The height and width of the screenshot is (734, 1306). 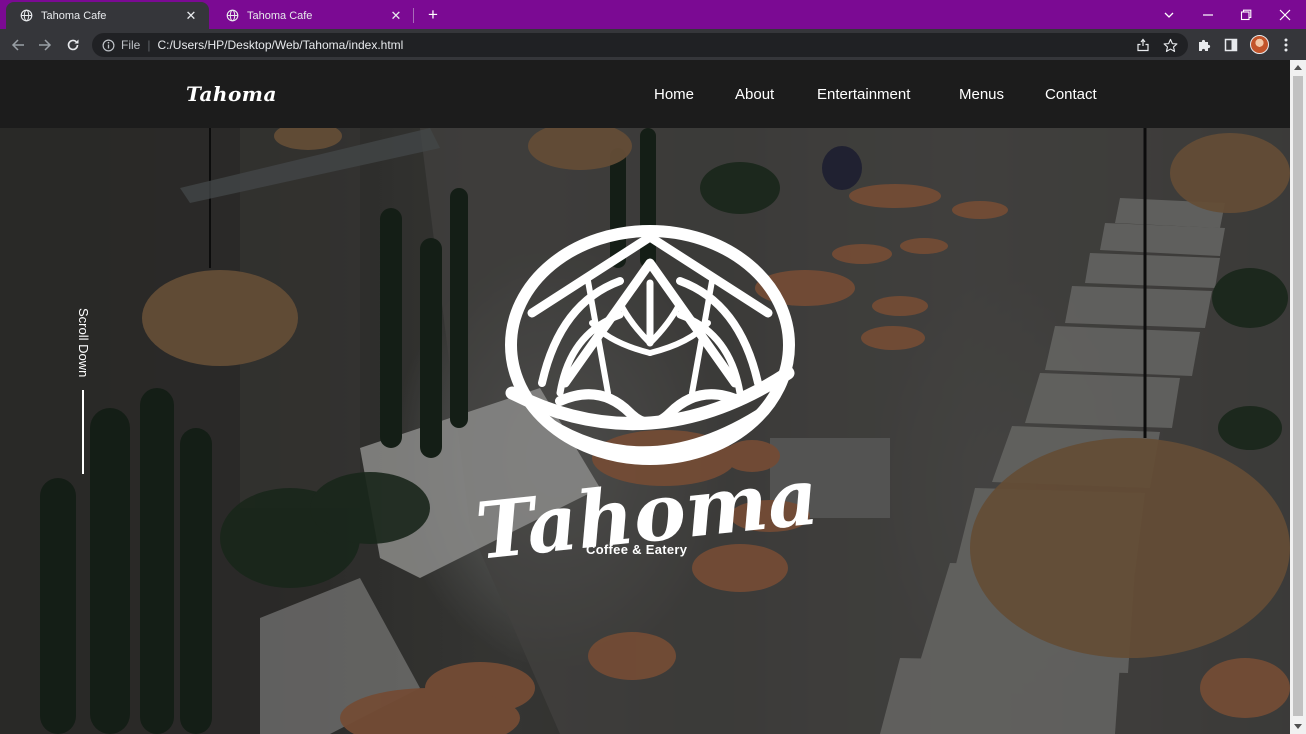 What do you see at coordinates (1231, 45) in the screenshot?
I see `side-panel-icon` at bounding box center [1231, 45].